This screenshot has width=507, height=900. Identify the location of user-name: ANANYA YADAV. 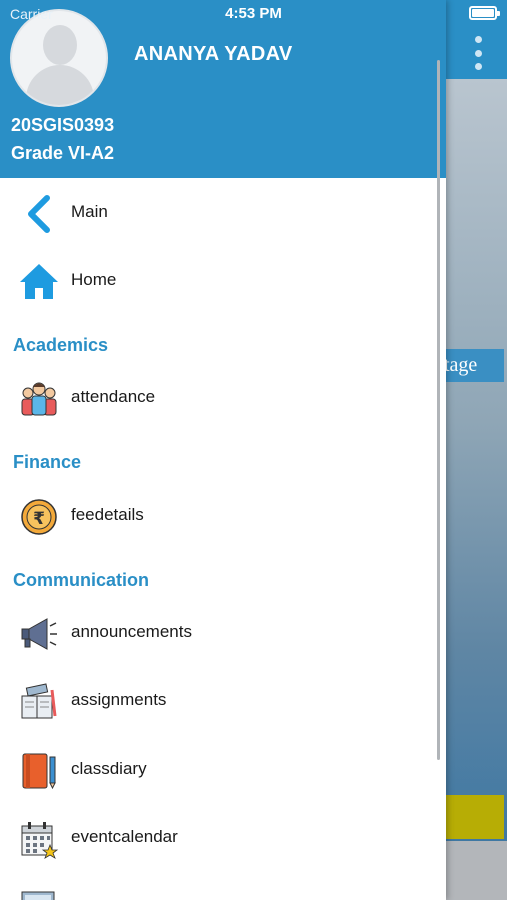
(213, 54).